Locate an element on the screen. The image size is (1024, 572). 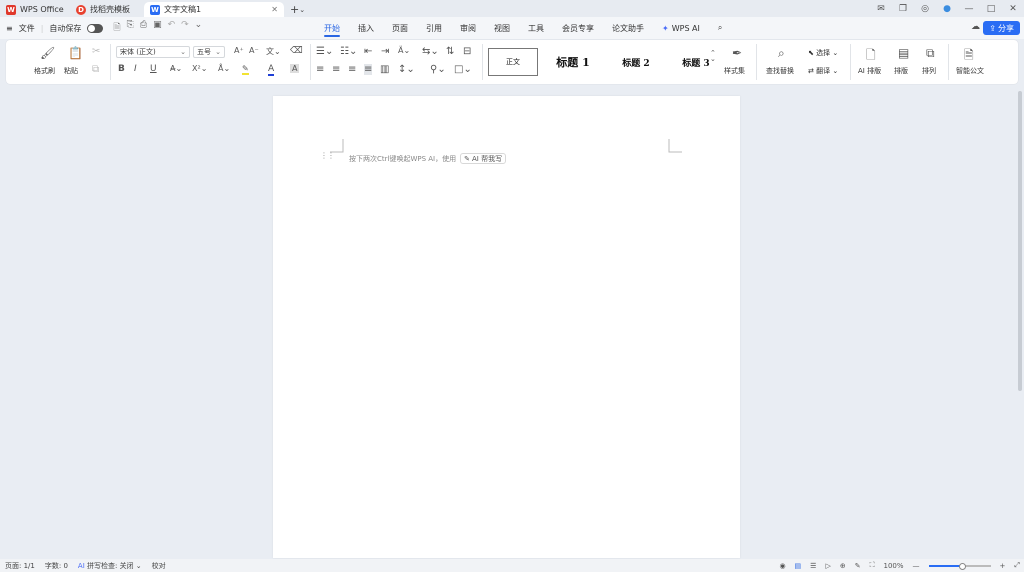
print-icon: ⎙ is located at coordinates (143, 28).